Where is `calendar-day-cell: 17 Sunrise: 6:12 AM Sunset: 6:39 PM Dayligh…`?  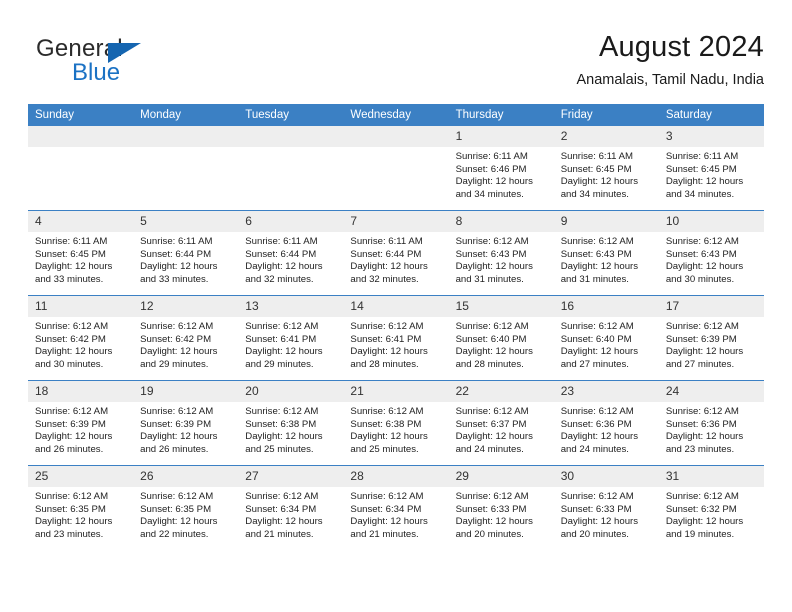
calendar-day-cell: 17 Sunrise: 6:12 AM Sunset: 6:39 PM Dayligh… is located at coordinates (711, 338).